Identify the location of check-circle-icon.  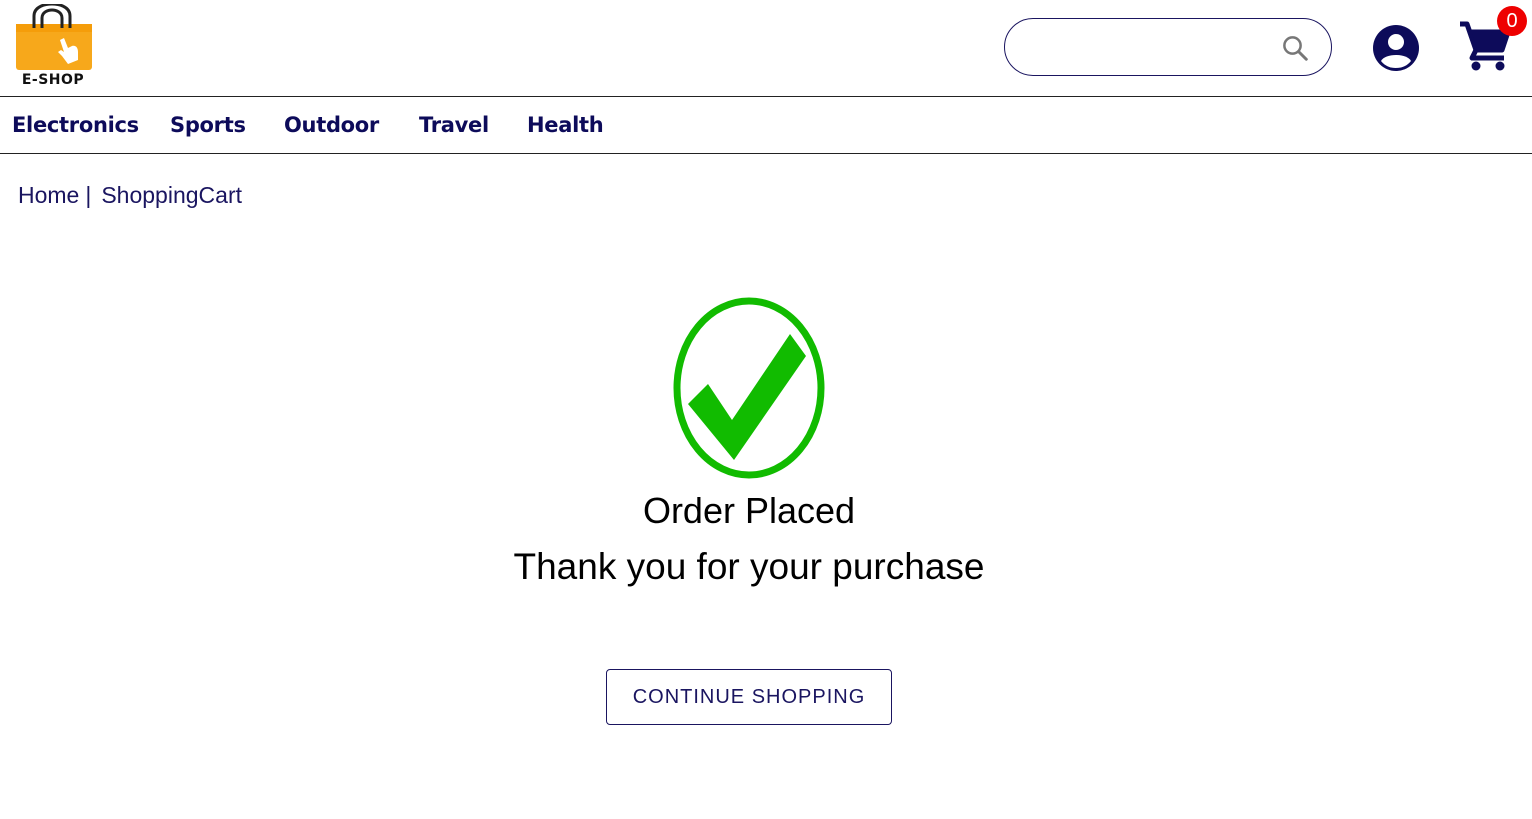
(749, 388).